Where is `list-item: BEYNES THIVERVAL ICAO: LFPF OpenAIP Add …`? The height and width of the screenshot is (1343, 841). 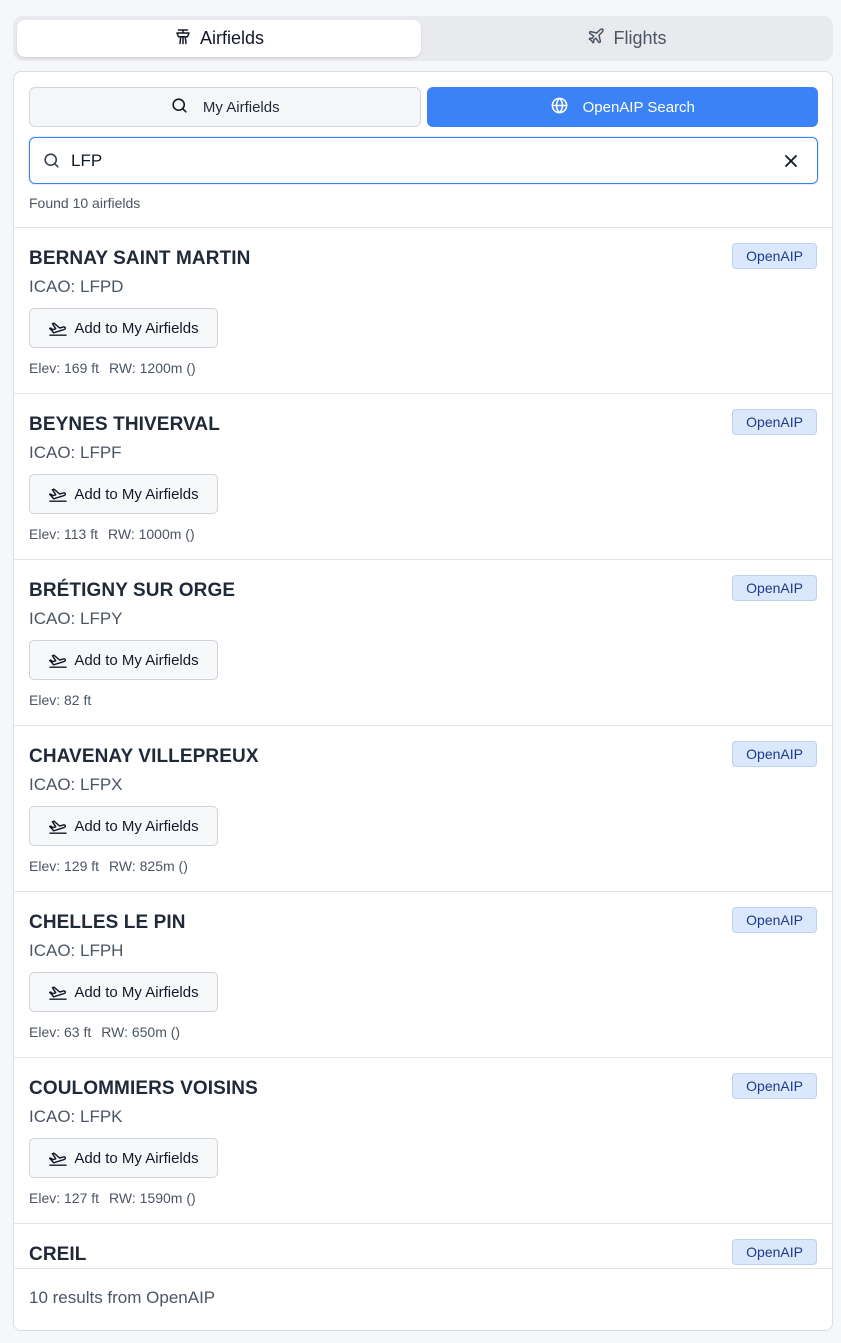 list-item: BEYNES THIVERVAL ICAO: LFPF OpenAIP Add … is located at coordinates (423, 477).